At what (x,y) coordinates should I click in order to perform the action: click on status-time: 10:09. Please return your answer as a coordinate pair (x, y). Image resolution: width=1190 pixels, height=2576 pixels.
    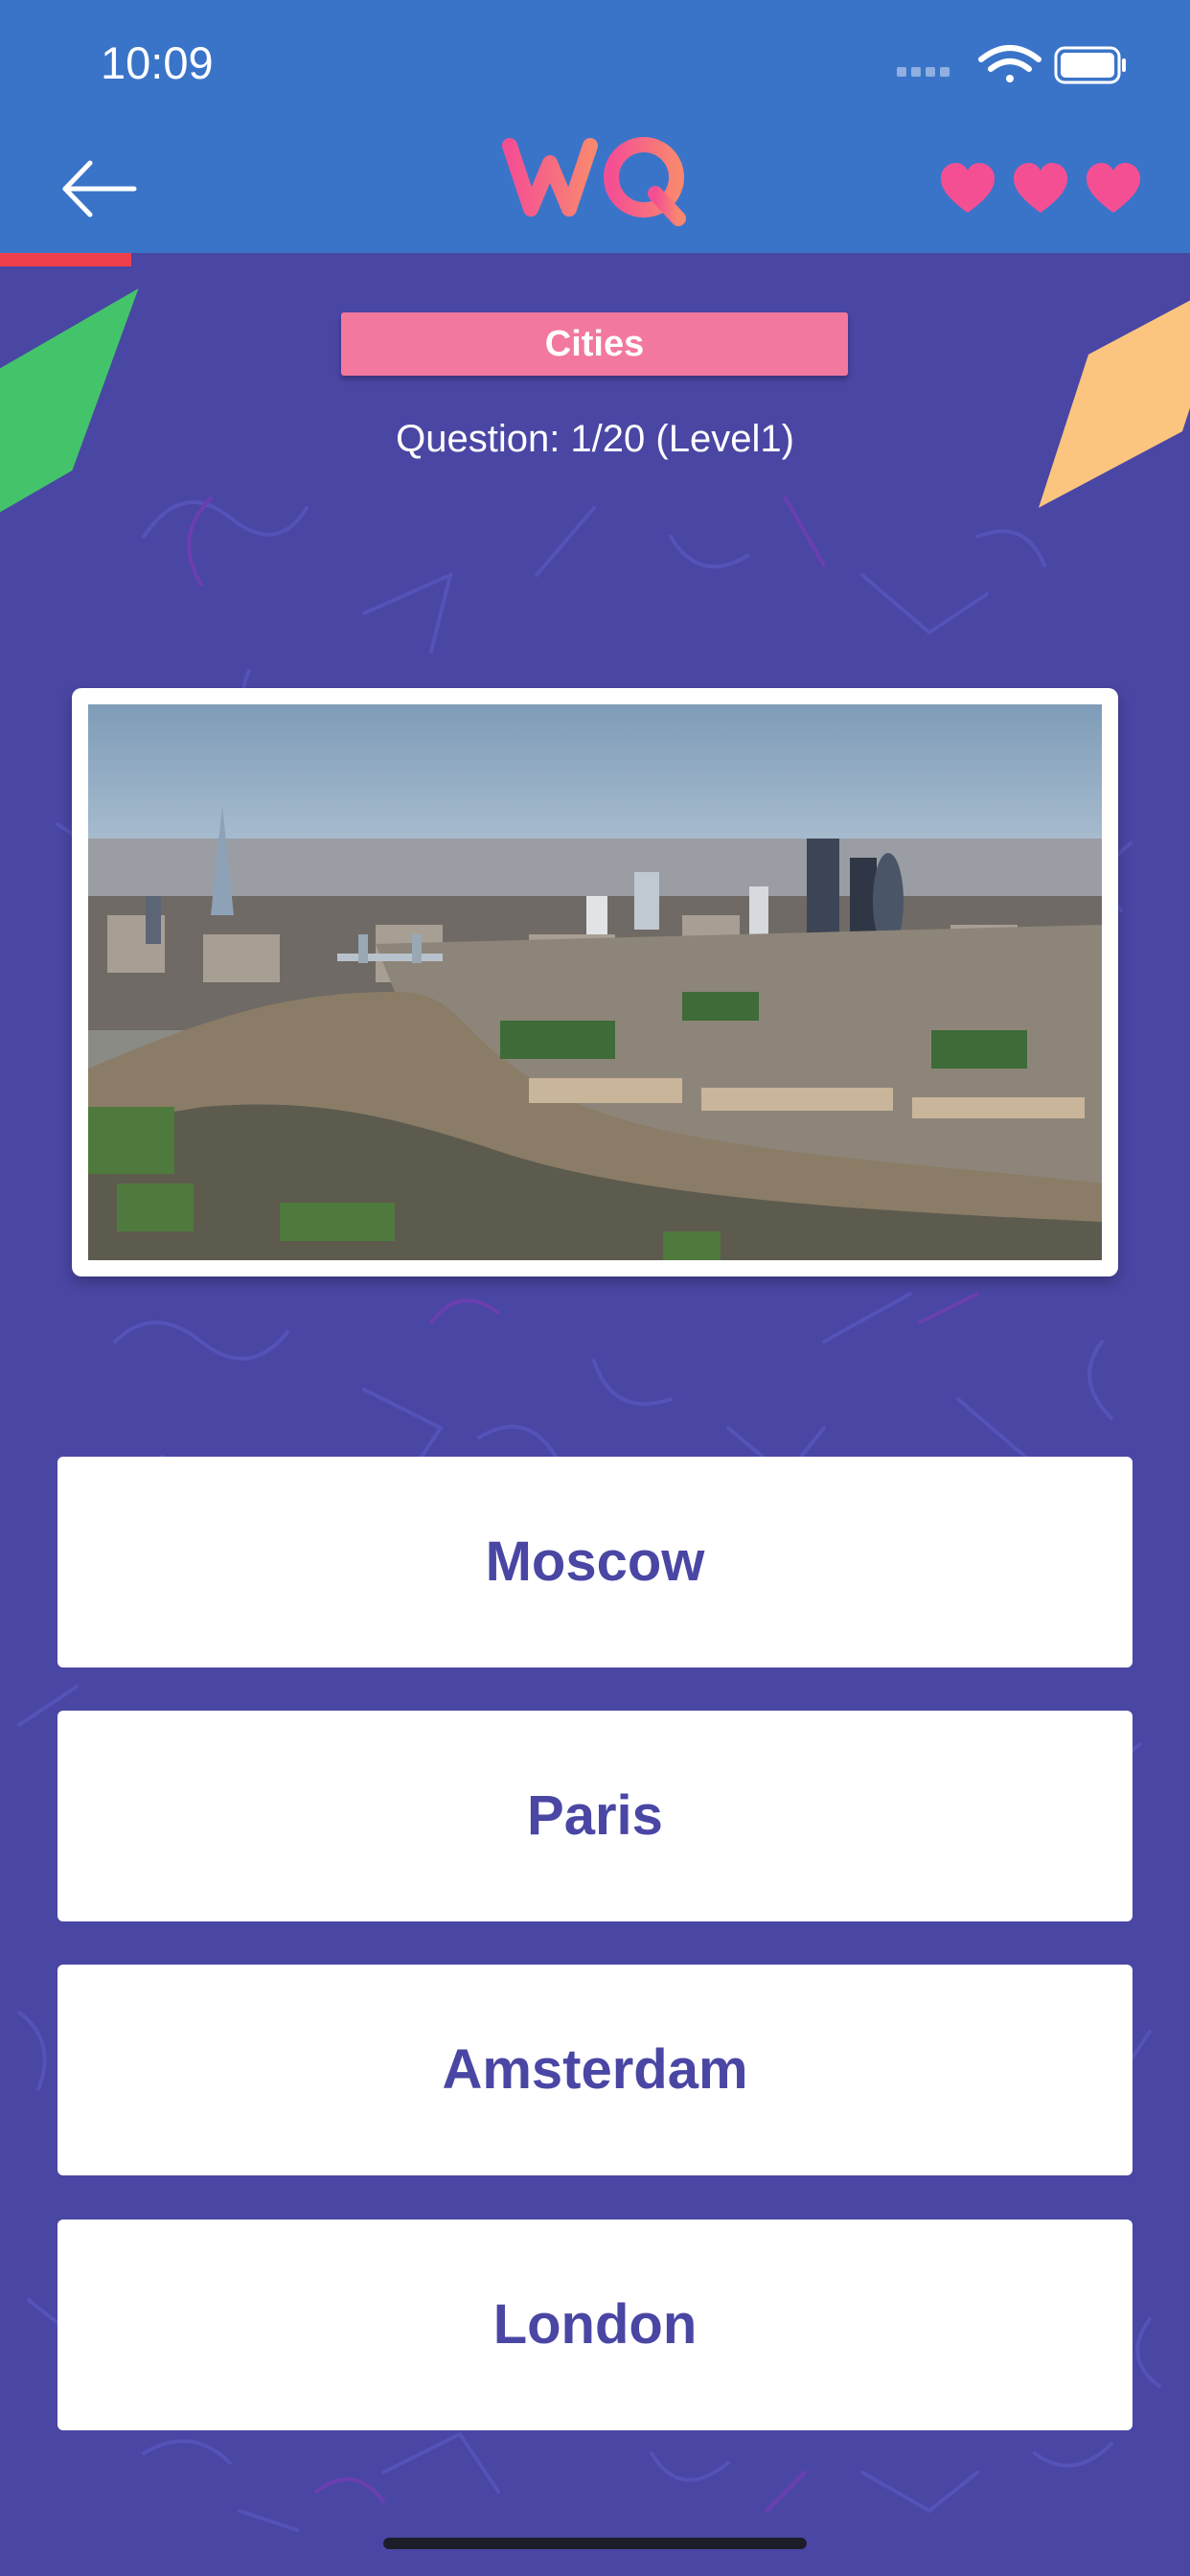
    Looking at the image, I should click on (158, 63).